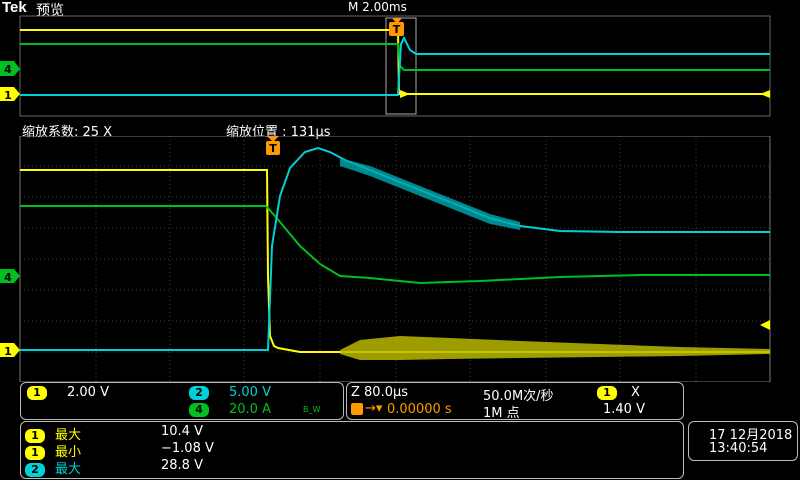 The width and height of the screenshot is (800, 480). What do you see at coordinates (182, 431) in the screenshot?
I see `measurement-value: 10.4 V` at bounding box center [182, 431].